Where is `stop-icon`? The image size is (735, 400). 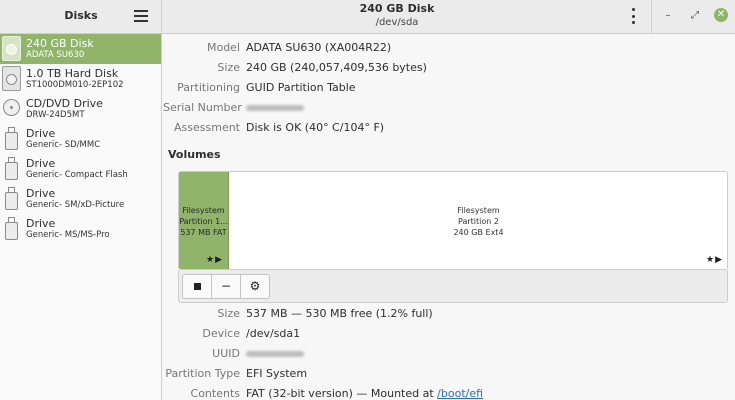 stop-icon is located at coordinates (197, 286).